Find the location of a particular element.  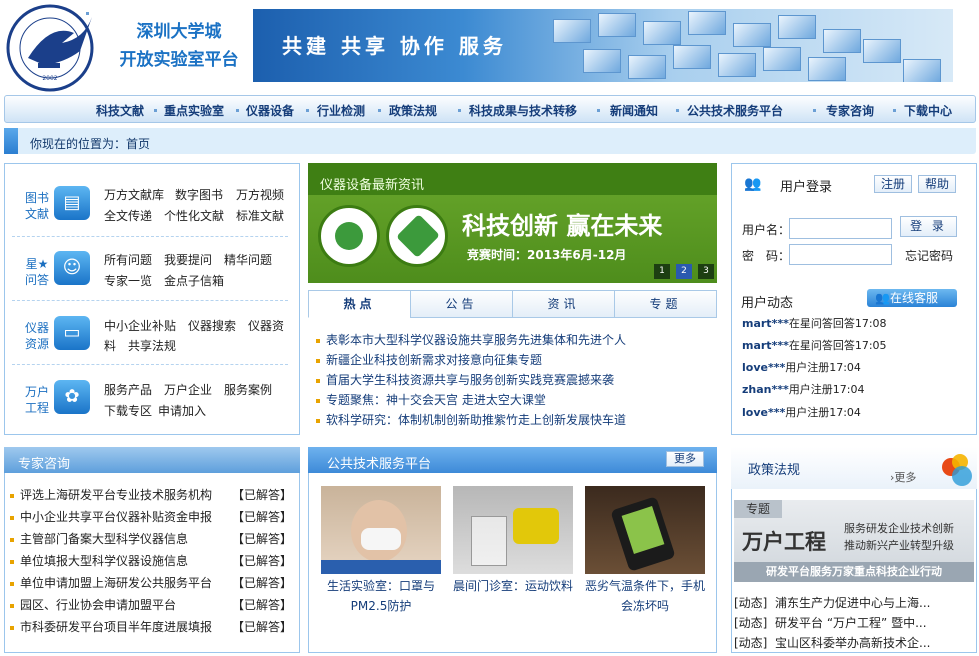

platform-more-button: 更多 is located at coordinates (685, 459).